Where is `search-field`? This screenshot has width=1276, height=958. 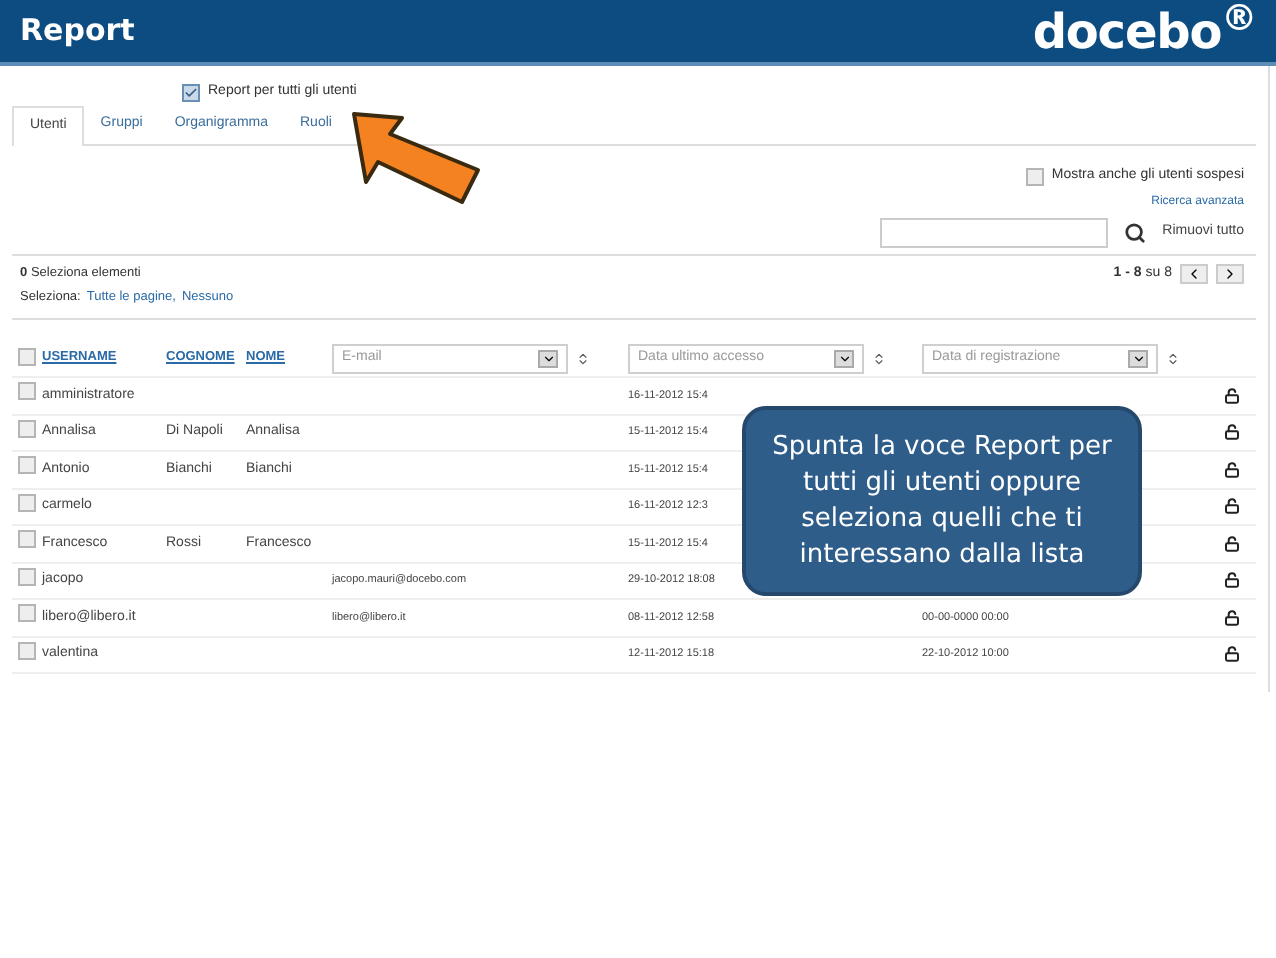
search-field is located at coordinates (994, 232).